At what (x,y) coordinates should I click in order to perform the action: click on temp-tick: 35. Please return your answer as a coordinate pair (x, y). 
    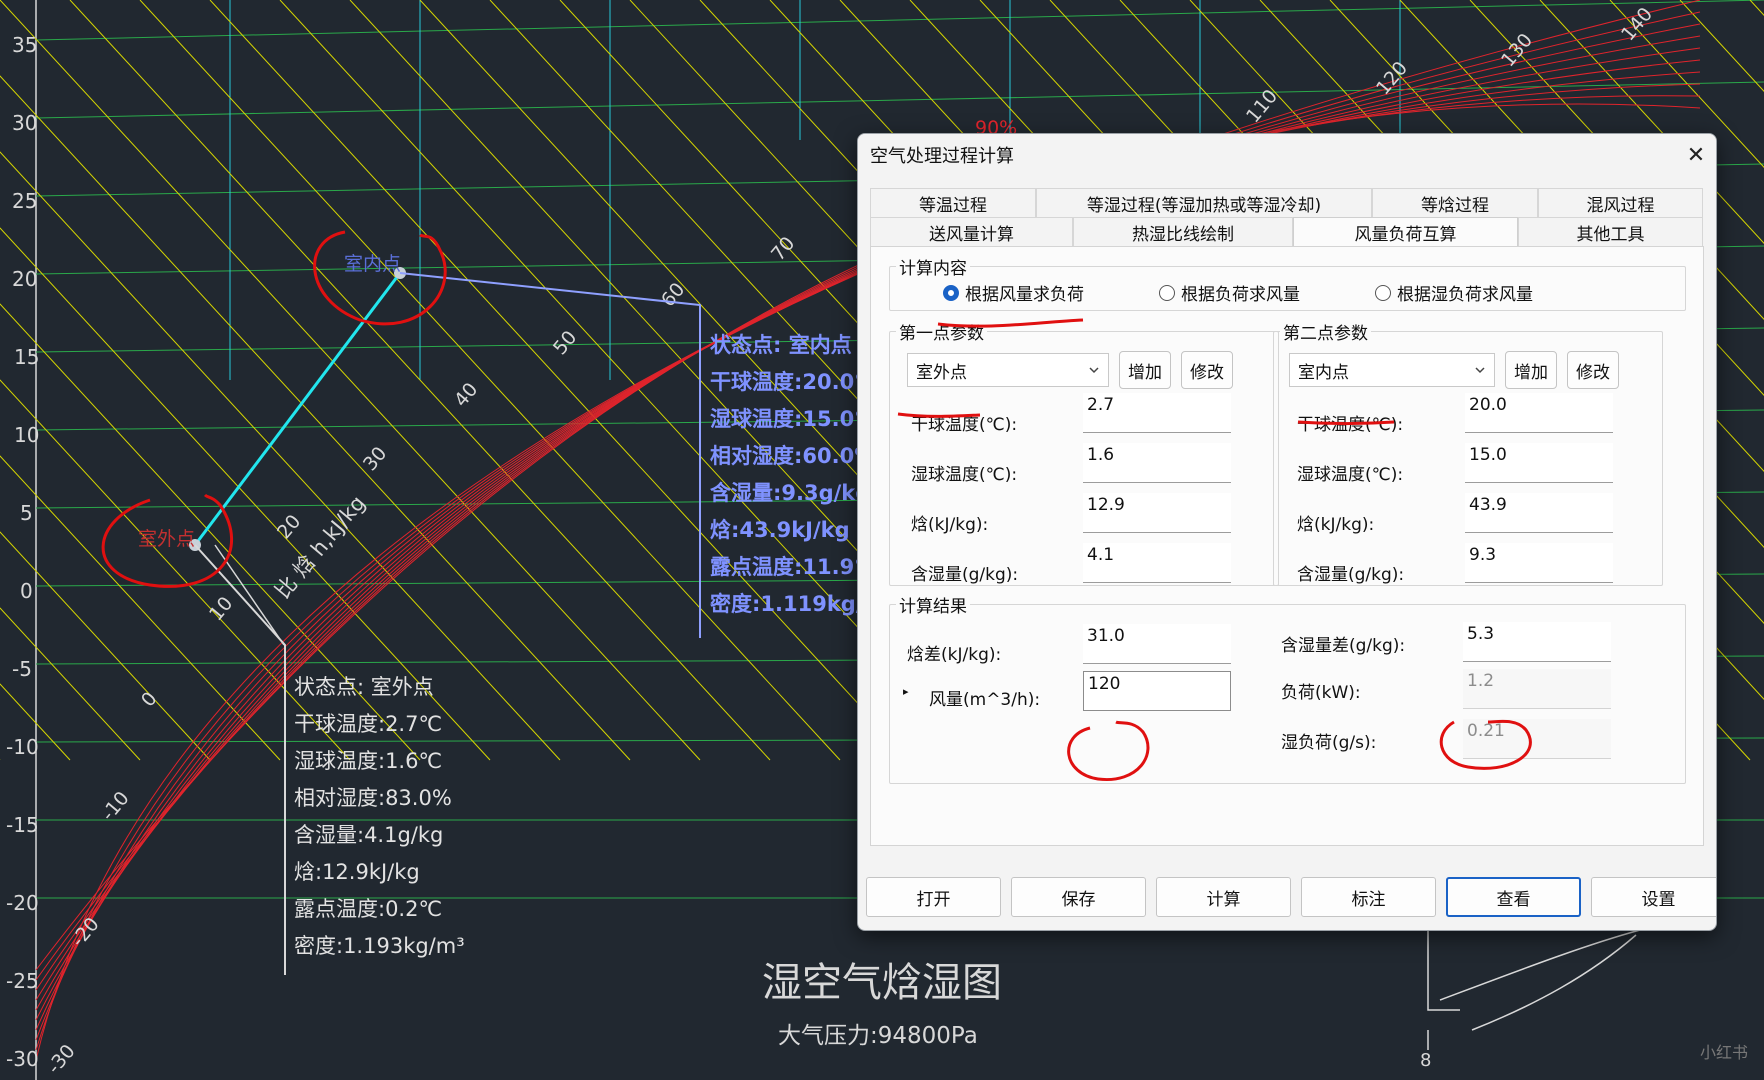
    Looking at the image, I should click on (24, 45).